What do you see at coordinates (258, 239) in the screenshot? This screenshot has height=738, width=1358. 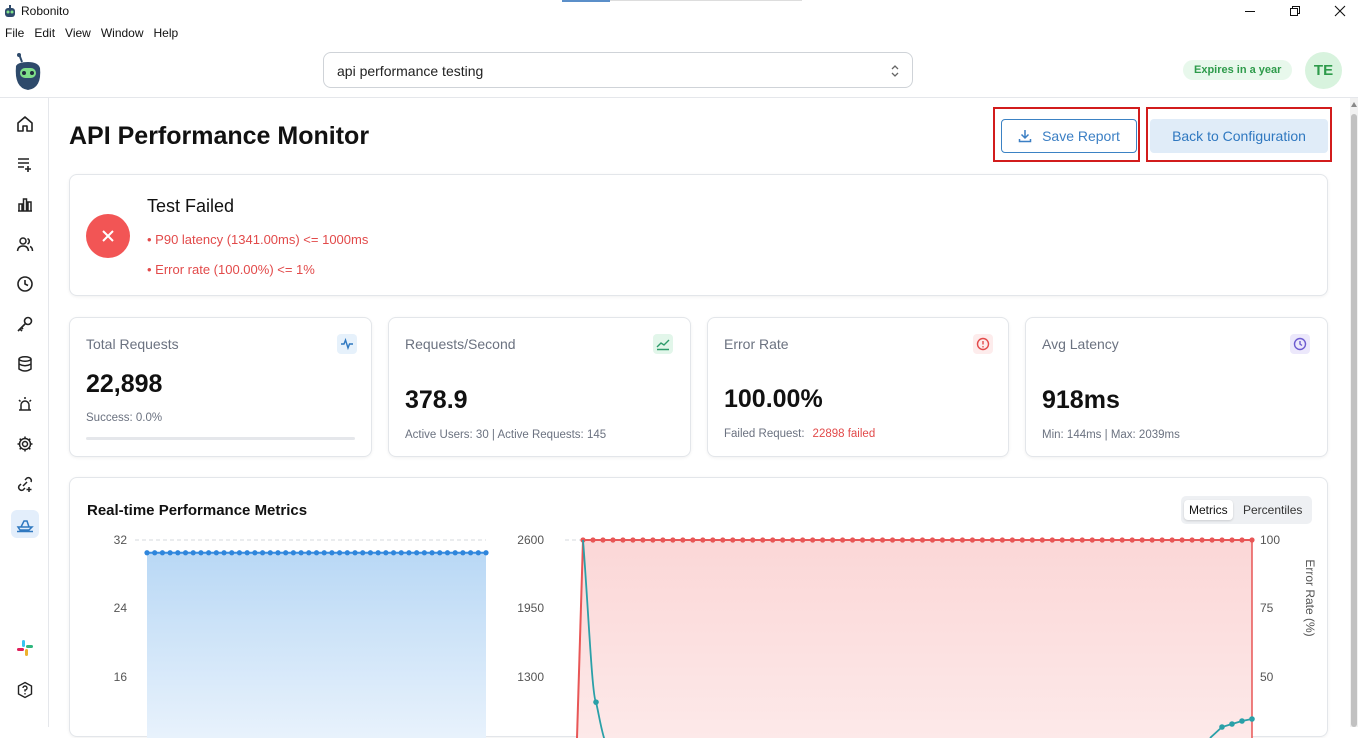 I see `fail-reason: • P90 latency (1341.00ms) <= 1000ms` at bounding box center [258, 239].